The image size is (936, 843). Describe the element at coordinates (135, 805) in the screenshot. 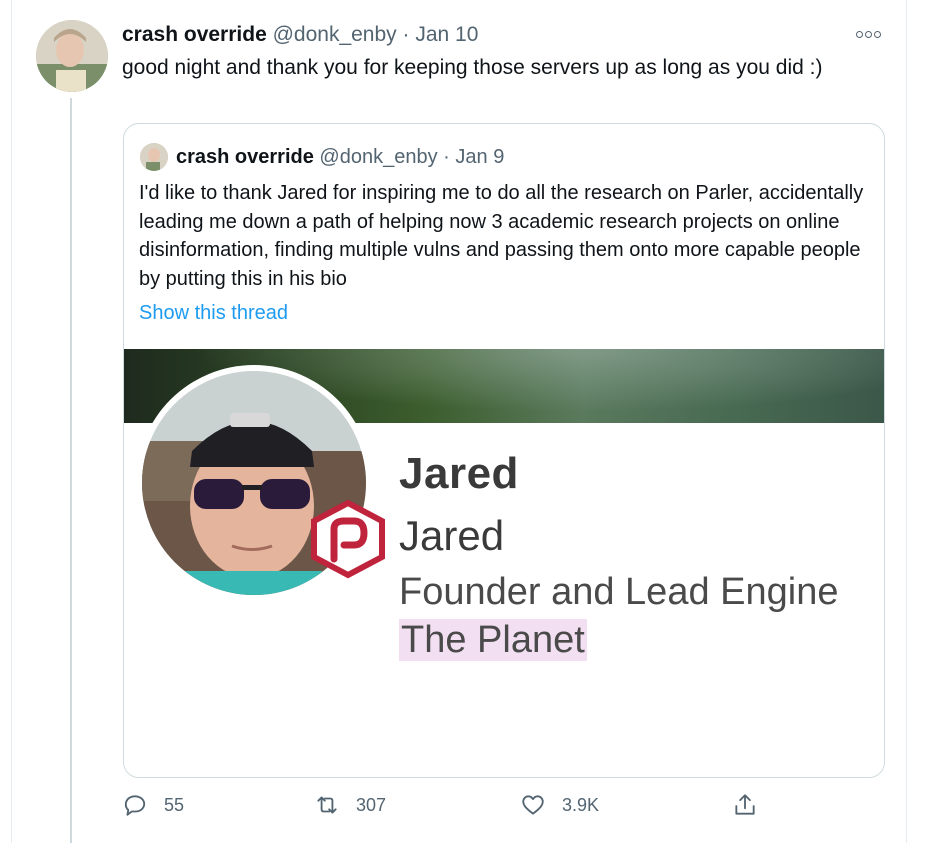

I see `reply-icon` at that location.